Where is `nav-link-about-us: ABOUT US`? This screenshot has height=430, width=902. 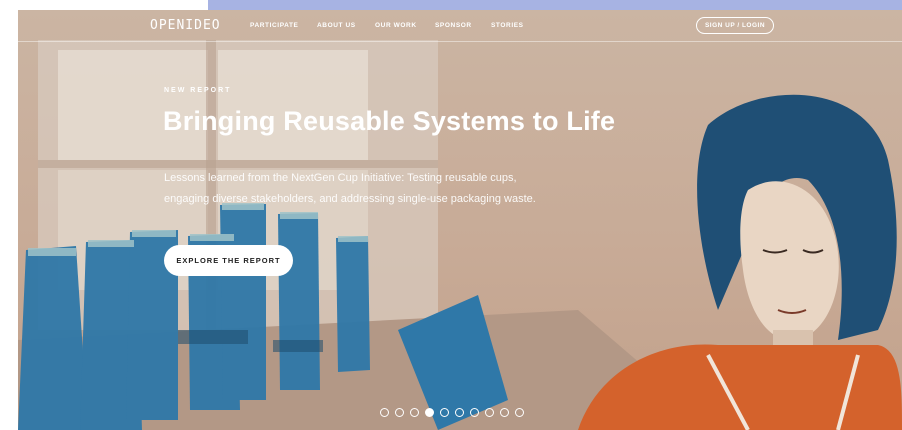 nav-link-about-us: ABOUT US is located at coordinates (336, 25).